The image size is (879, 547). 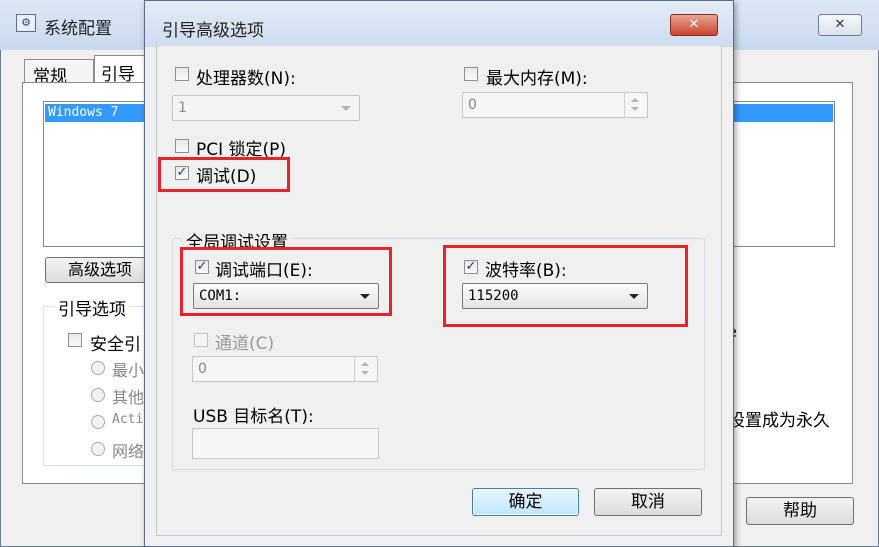 What do you see at coordinates (201, 340) in the screenshot?
I see `channel-checkbox` at bounding box center [201, 340].